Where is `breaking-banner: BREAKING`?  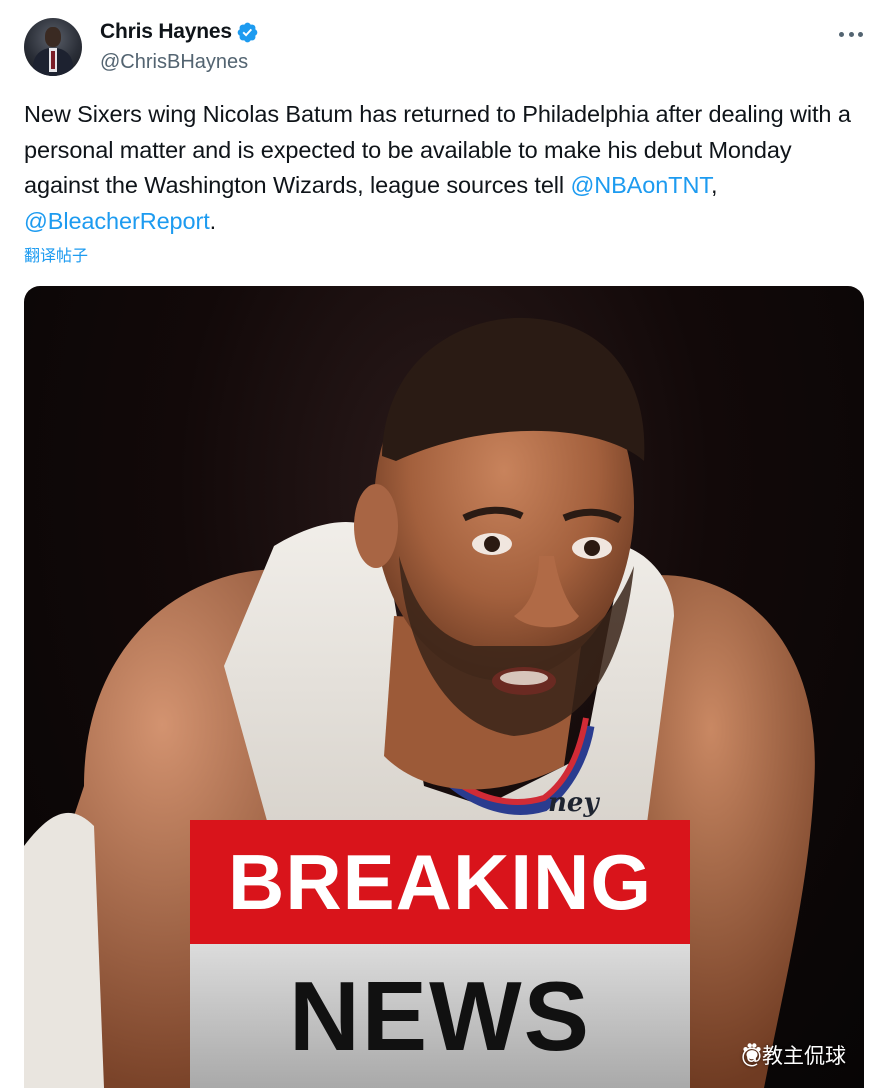
breaking-banner: BREAKING is located at coordinates (440, 882).